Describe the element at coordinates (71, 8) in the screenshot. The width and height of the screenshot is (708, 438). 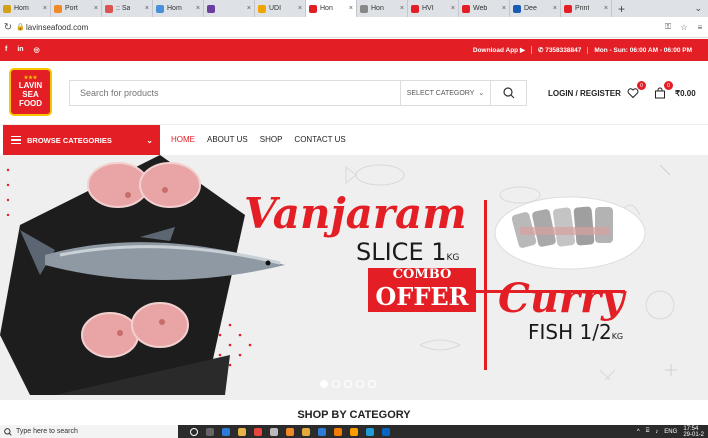
I see `tab-label: Port` at that location.